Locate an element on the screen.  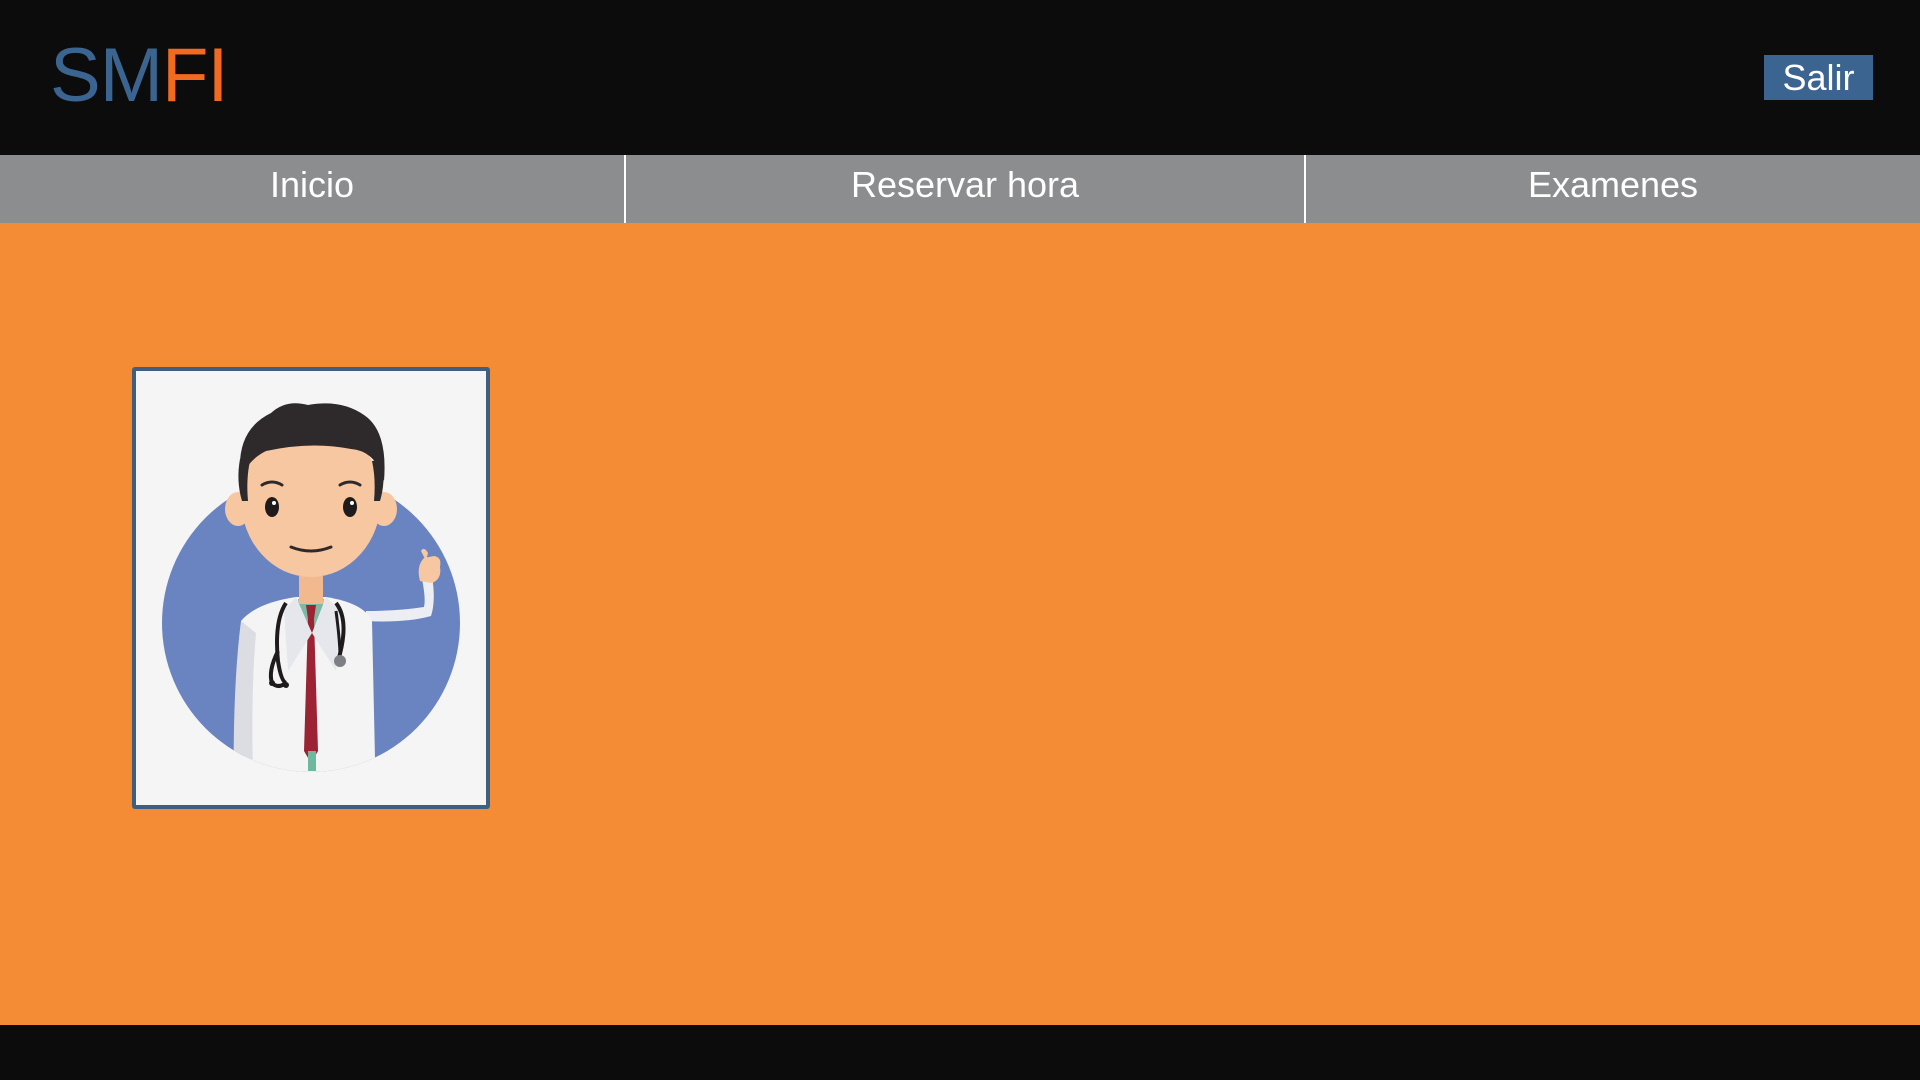
doctor-card is located at coordinates (311, 588).